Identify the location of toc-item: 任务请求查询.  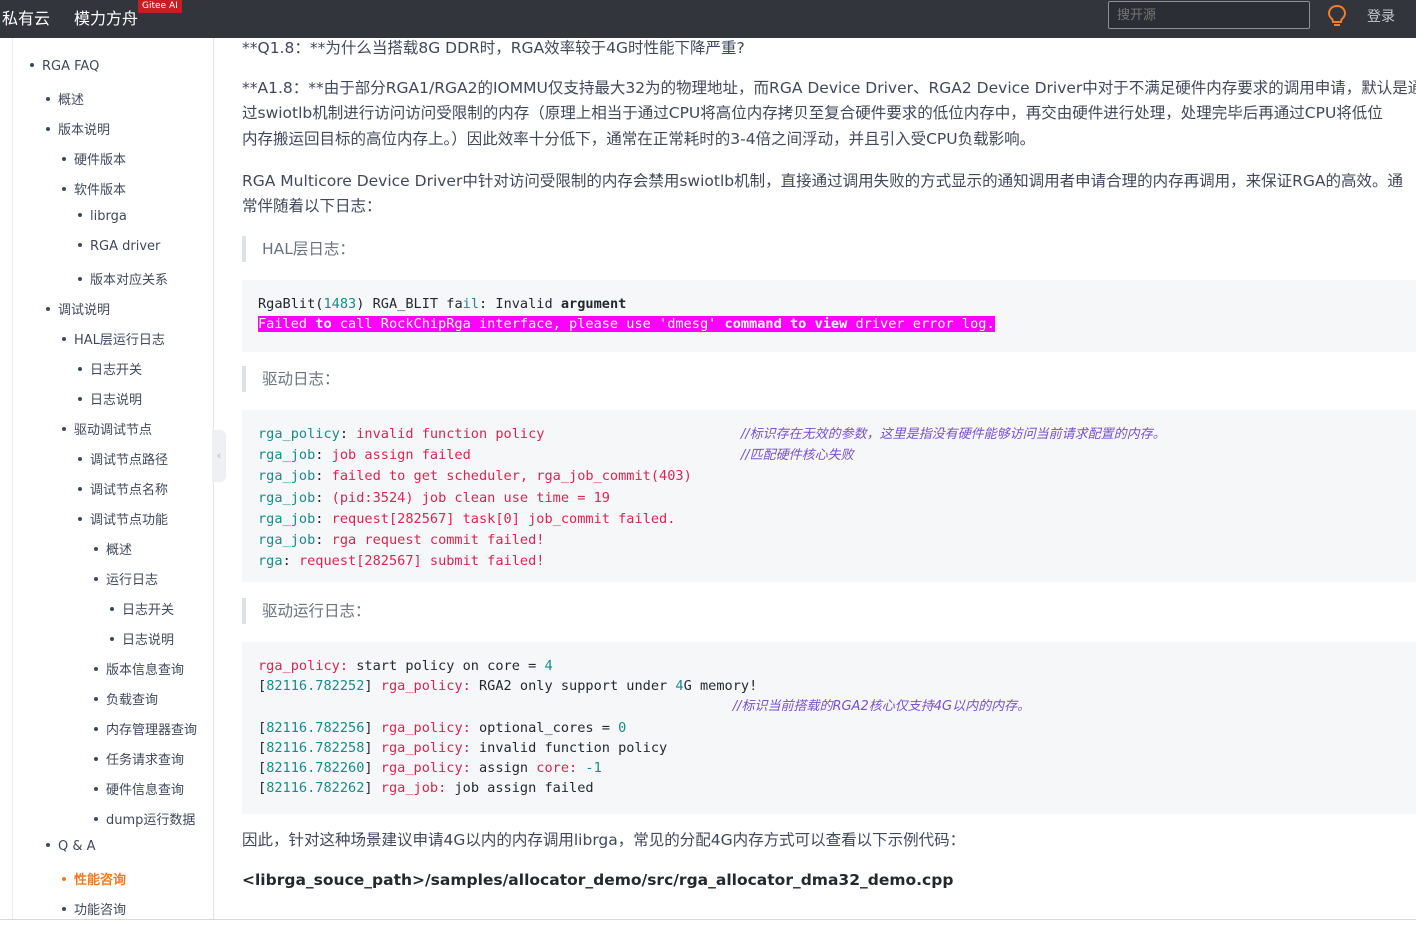
(139, 758).